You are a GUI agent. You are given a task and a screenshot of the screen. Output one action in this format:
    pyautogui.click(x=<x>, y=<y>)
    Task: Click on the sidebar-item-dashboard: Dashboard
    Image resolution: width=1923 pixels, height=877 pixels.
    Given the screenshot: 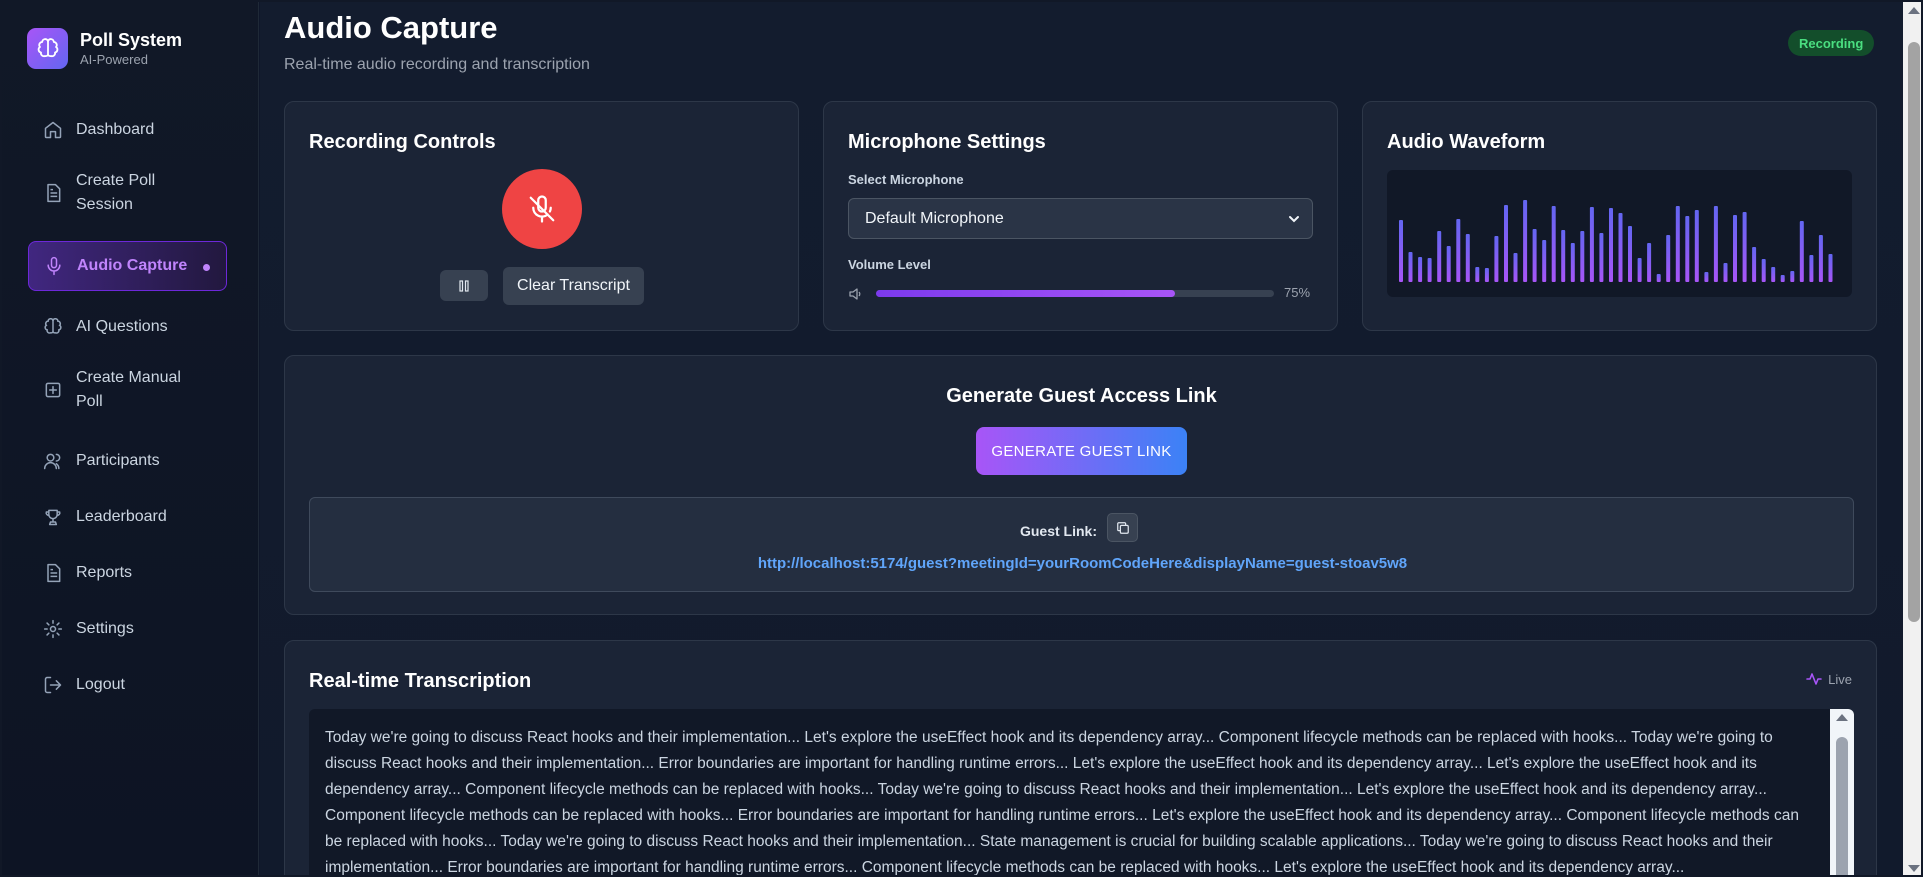 What is the action you would take?
    pyautogui.click(x=127, y=130)
    